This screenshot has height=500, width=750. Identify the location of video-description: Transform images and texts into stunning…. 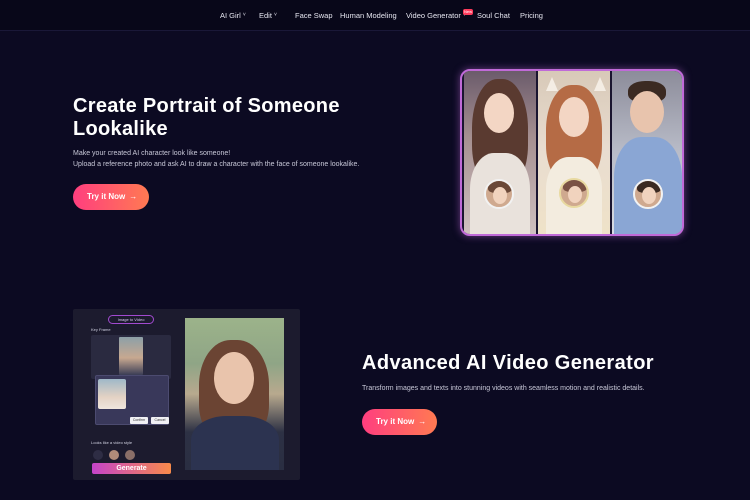
(503, 388).